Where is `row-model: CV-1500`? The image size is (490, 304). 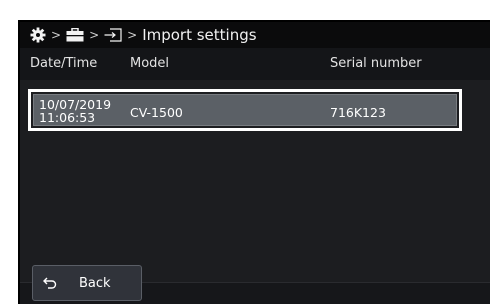 row-model: CV-1500 is located at coordinates (156, 112).